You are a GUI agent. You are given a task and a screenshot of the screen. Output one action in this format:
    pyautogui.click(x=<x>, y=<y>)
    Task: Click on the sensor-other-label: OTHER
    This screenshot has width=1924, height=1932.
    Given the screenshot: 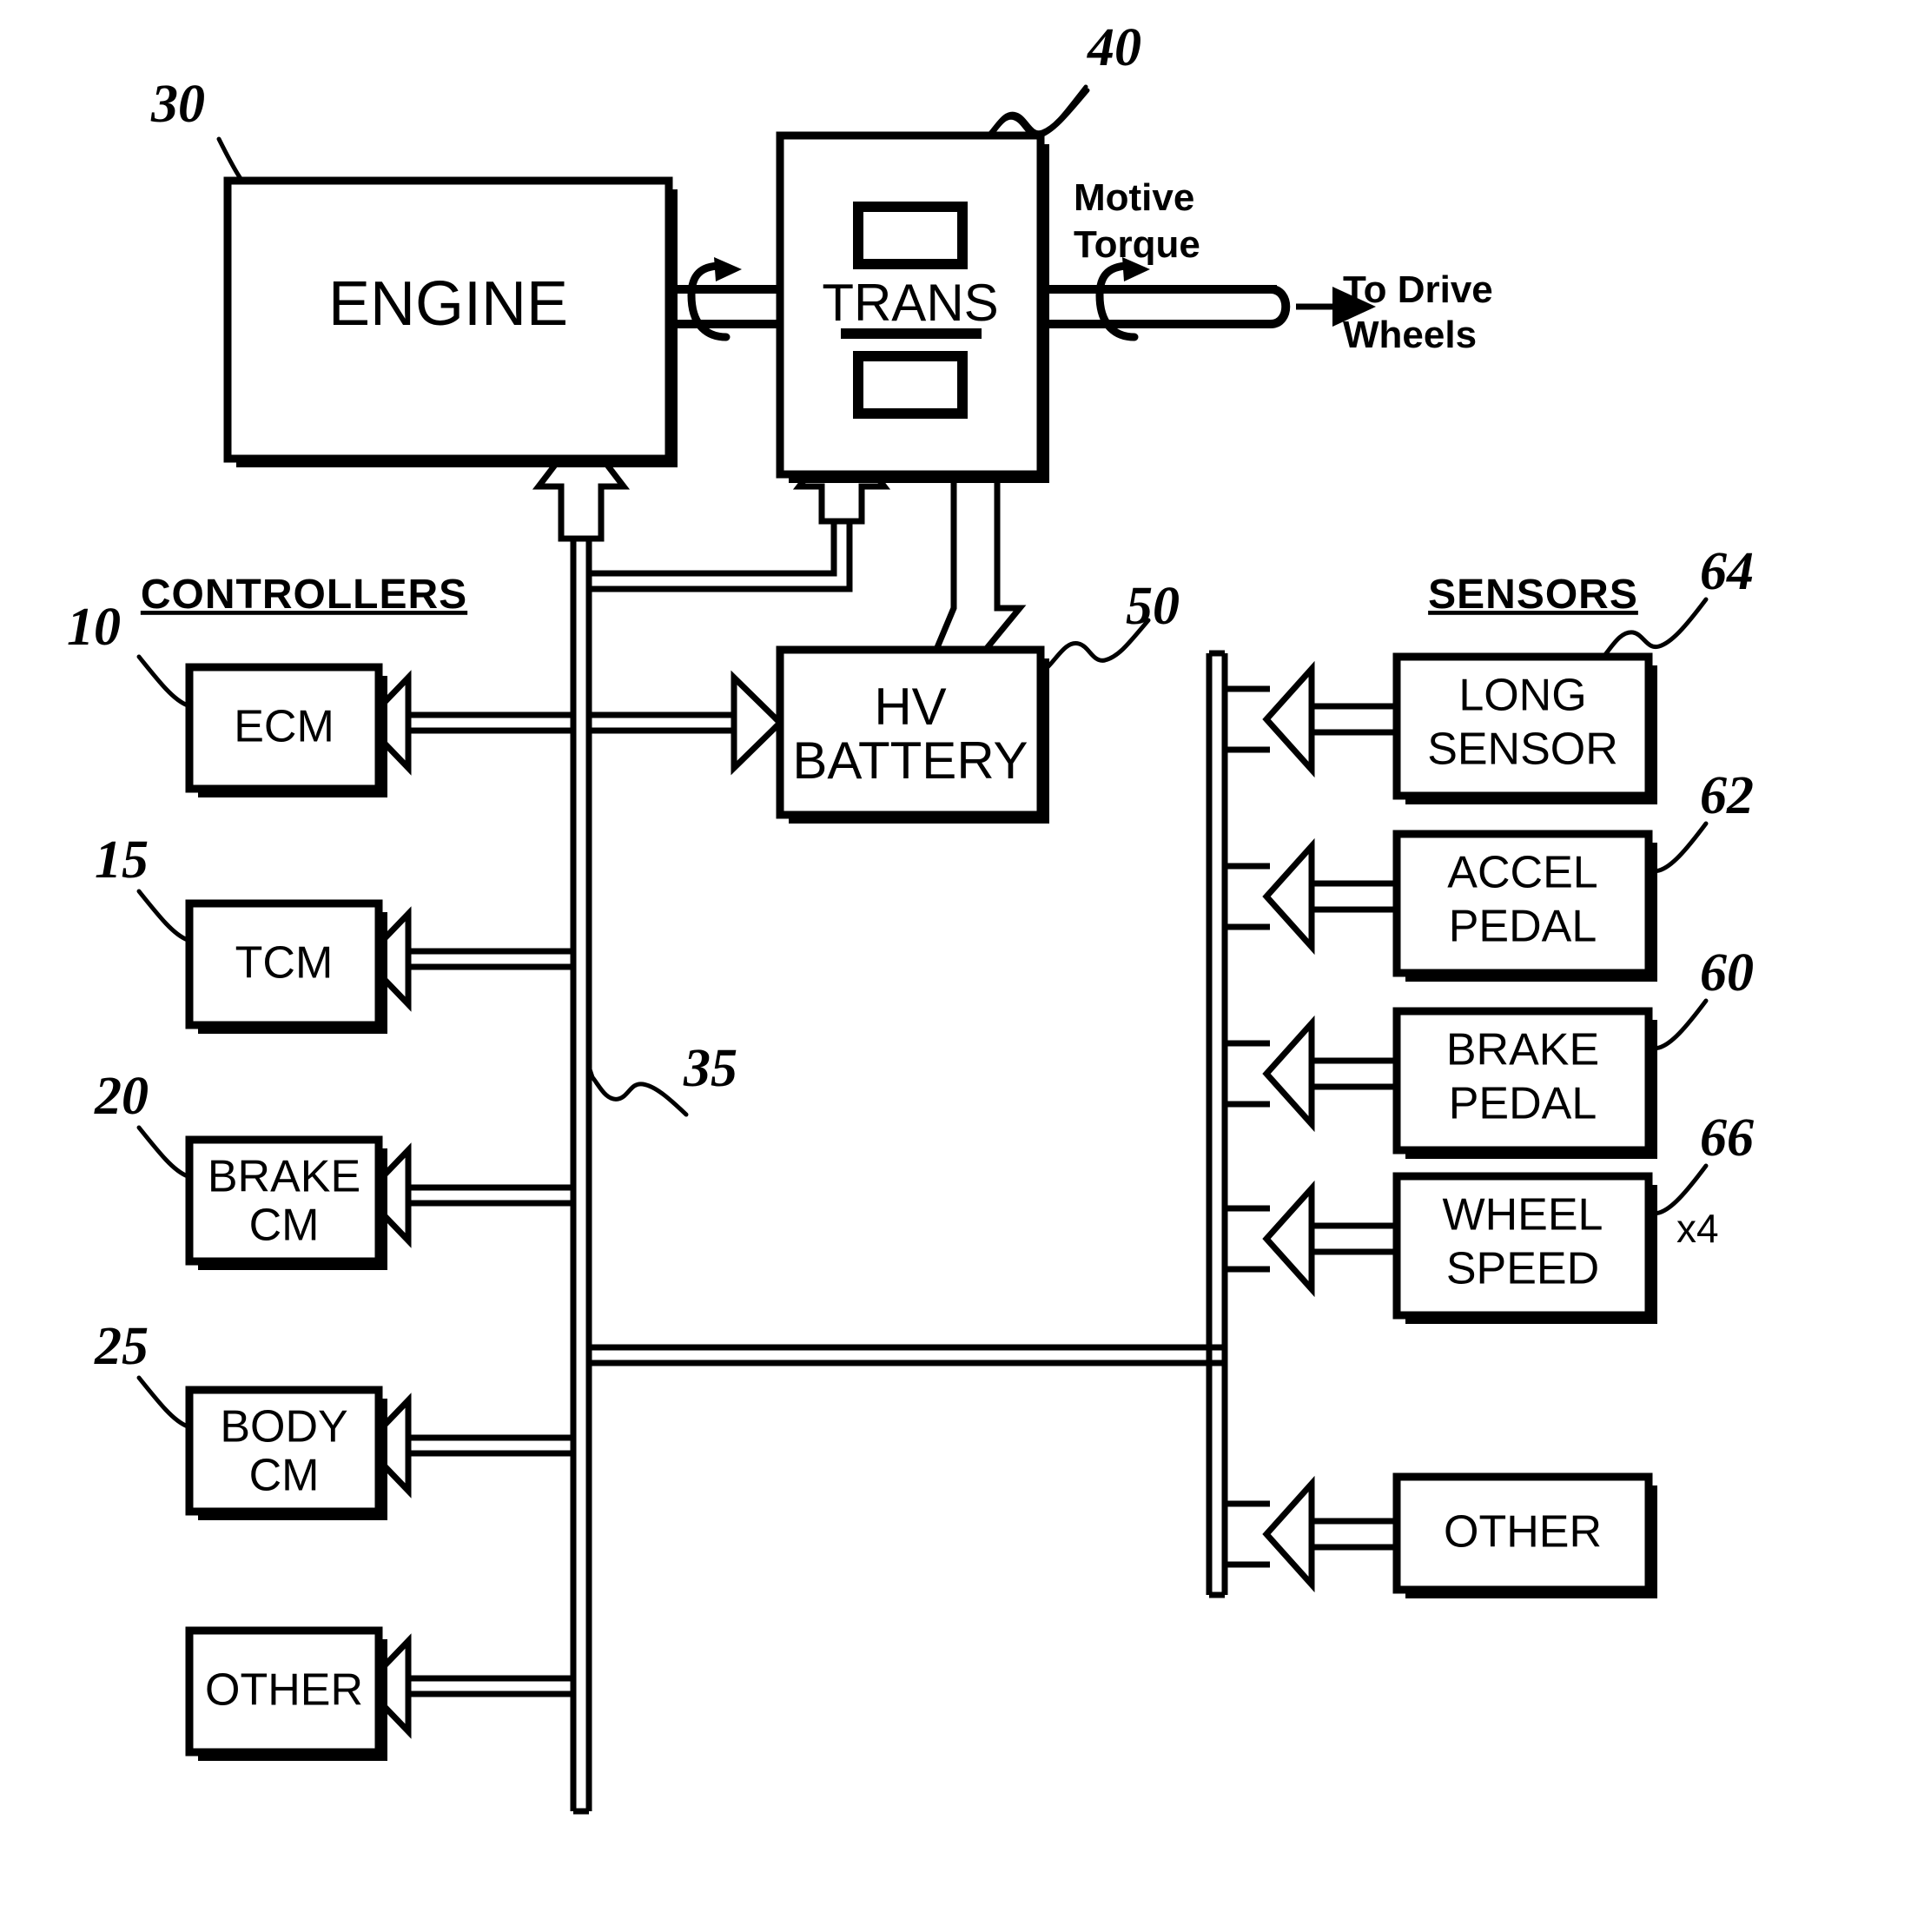 What is the action you would take?
    pyautogui.click(x=1523, y=1532)
    